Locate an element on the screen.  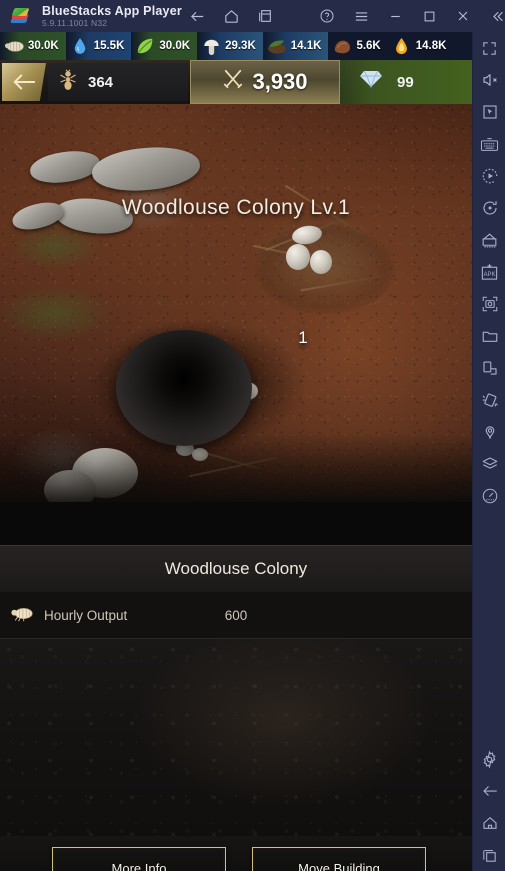
titlebar-minimize-button is located at coordinates (395, 16).